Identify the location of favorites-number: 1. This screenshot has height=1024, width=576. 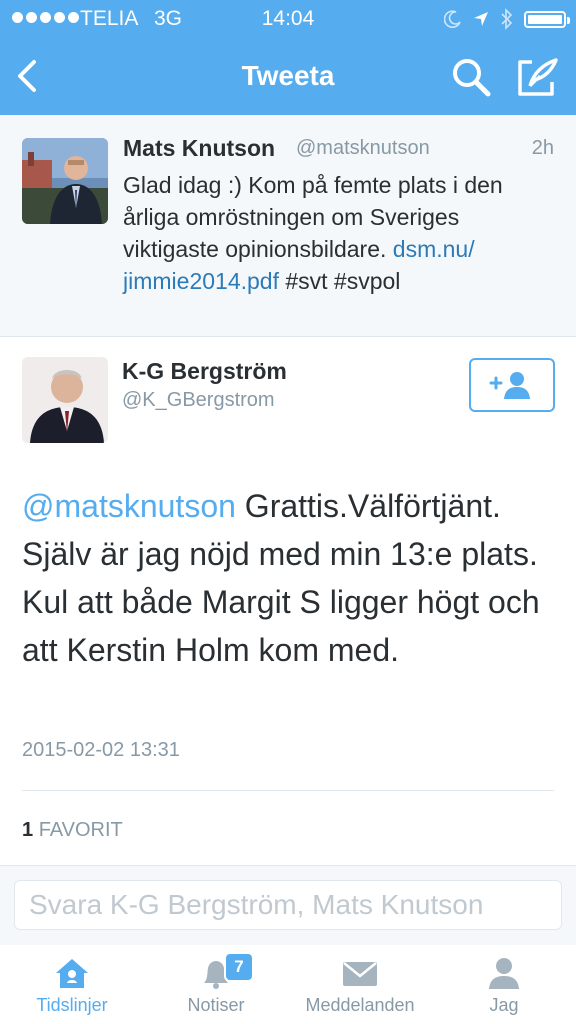
(28, 830).